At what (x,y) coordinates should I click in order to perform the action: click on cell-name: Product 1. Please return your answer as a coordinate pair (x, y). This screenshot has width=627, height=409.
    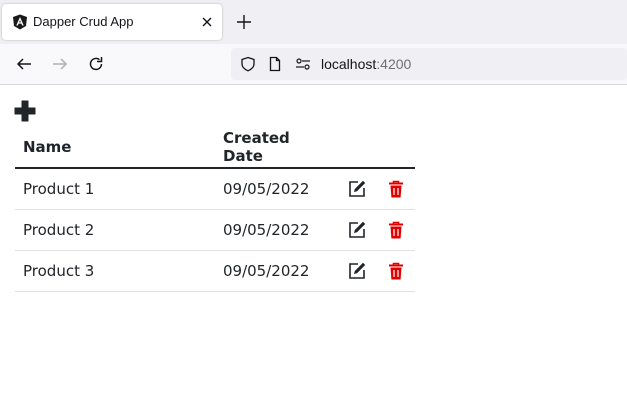
    Looking at the image, I should click on (115, 189).